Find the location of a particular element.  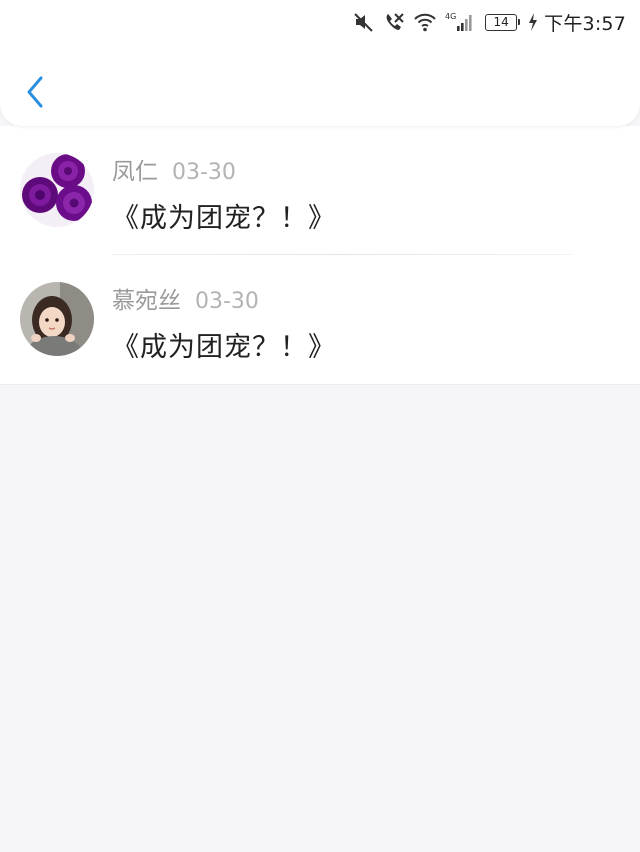

signal-4g-icon: 4G is located at coordinates (460, 22).